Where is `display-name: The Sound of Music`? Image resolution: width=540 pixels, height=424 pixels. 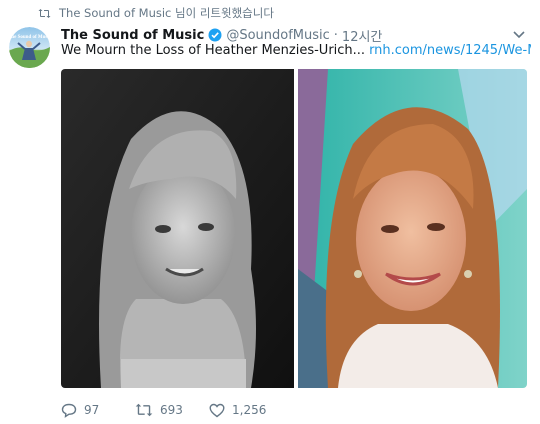 display-name: The Sound of Music is located at coordinates (132, 35).